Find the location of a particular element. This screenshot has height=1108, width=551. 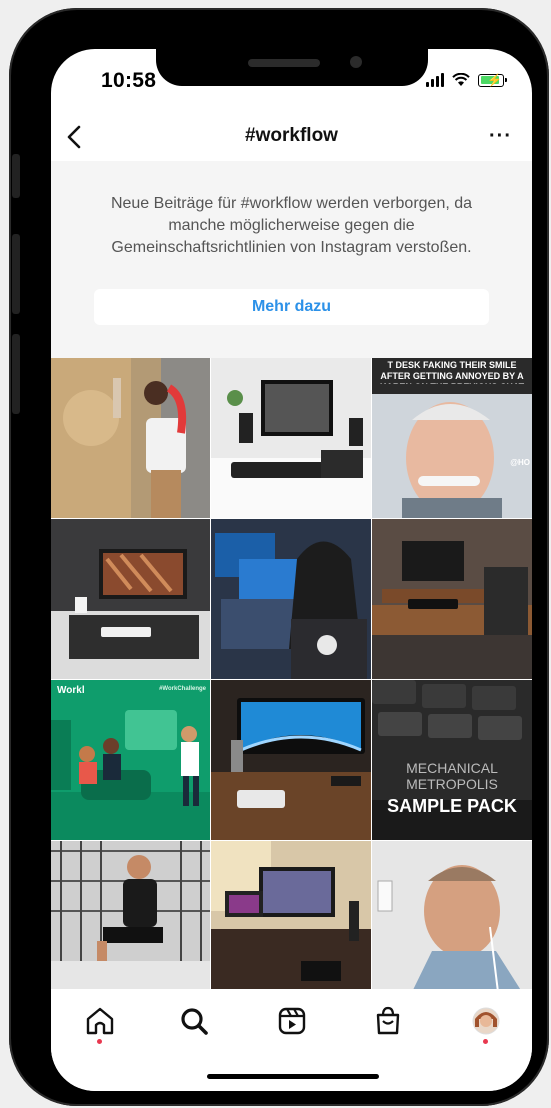

more-options-icon: ··· is located at coordinates (500, 136).